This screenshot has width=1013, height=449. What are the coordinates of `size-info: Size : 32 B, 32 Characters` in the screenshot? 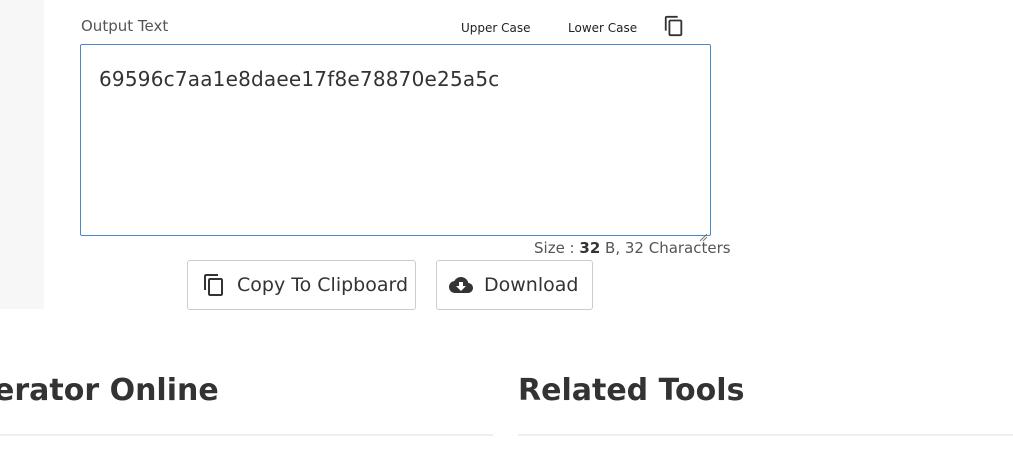 It's located at (632, 248).